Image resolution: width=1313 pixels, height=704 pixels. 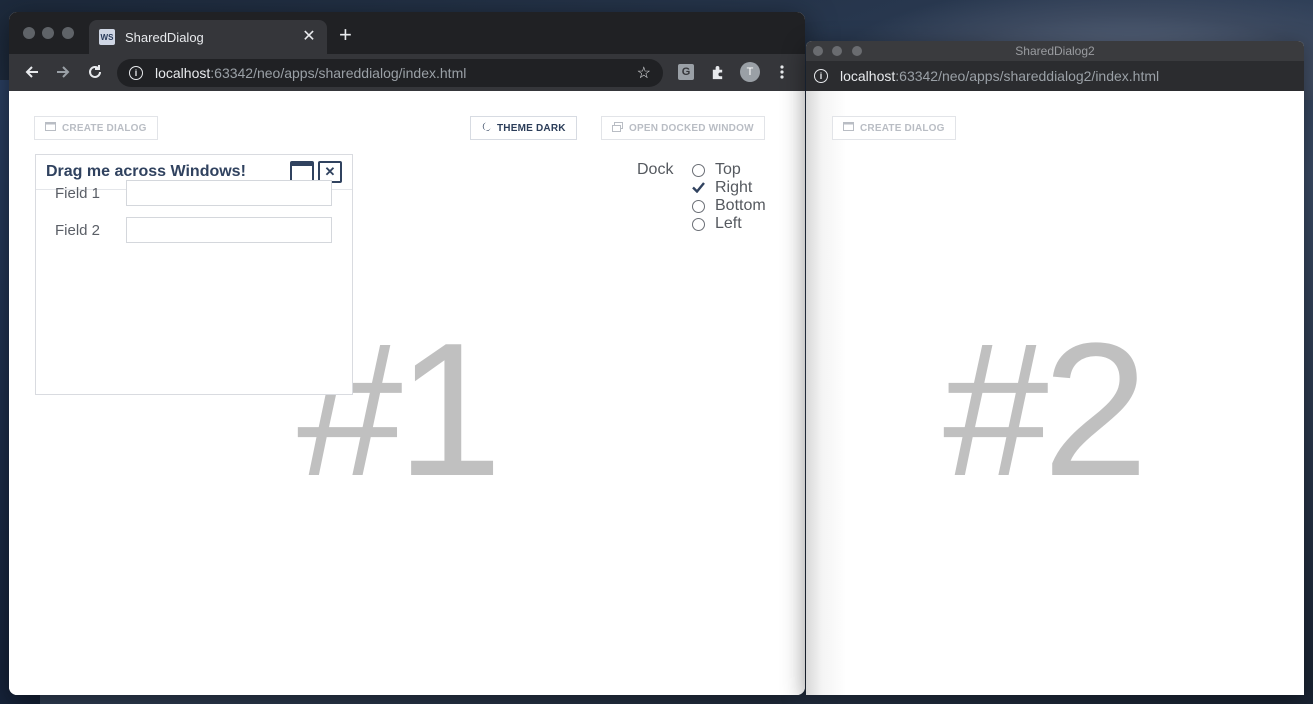 What do you see at coordinates (345, 35) in the screenshot?
I see `new-tab-button: +` at bounding box center [345, 35].